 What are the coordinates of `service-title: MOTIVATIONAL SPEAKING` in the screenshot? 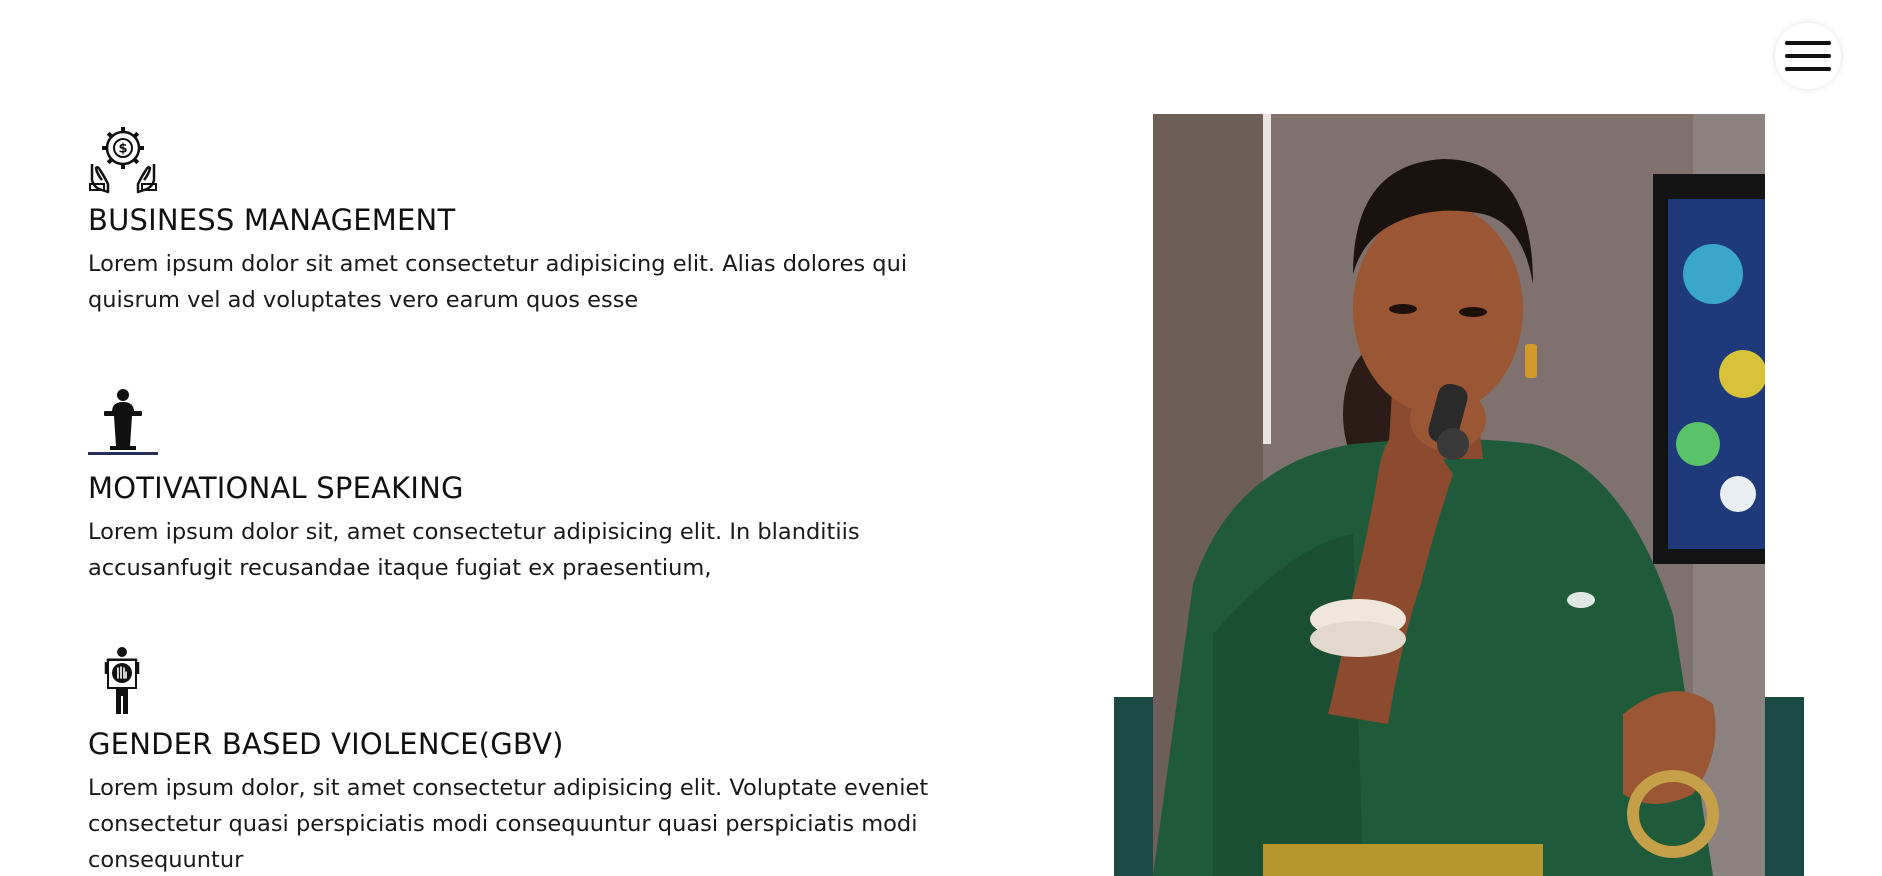 It's located at (276, 488).